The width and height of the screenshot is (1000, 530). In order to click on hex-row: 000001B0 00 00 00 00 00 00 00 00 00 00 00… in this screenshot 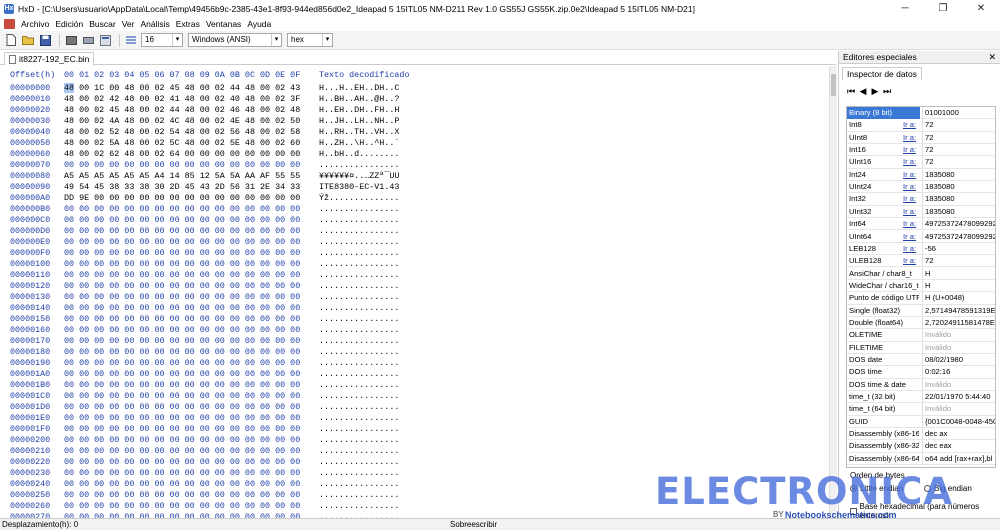, I will do `click(204, 385)`.